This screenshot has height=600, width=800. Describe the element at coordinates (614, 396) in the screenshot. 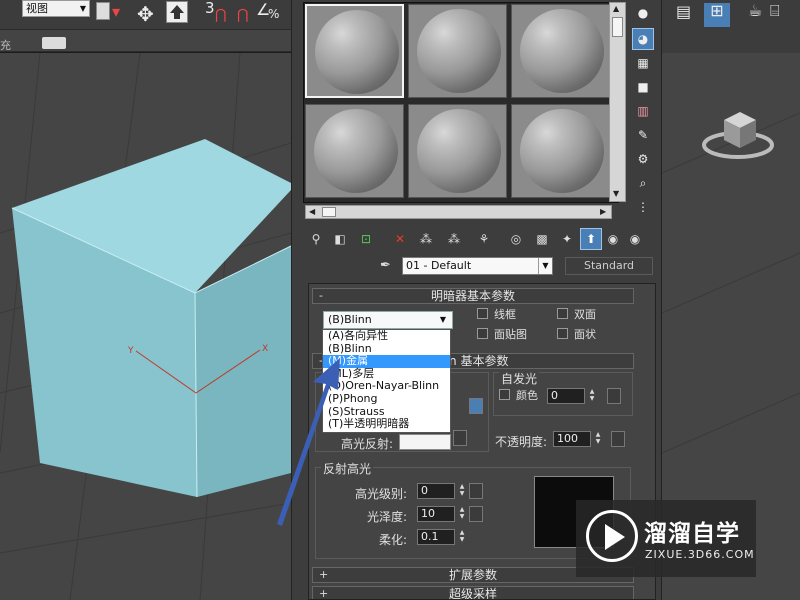

I see `self-illum-map-button` at that location.